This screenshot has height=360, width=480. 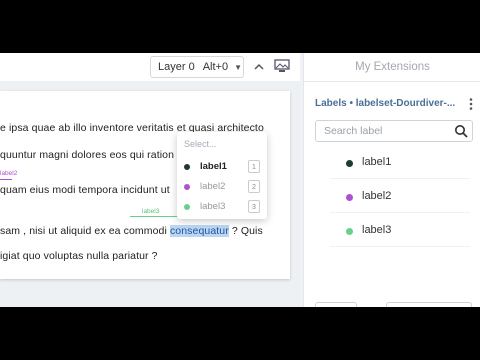 I want to click on label-name: label1, so click(x=377, y=162).